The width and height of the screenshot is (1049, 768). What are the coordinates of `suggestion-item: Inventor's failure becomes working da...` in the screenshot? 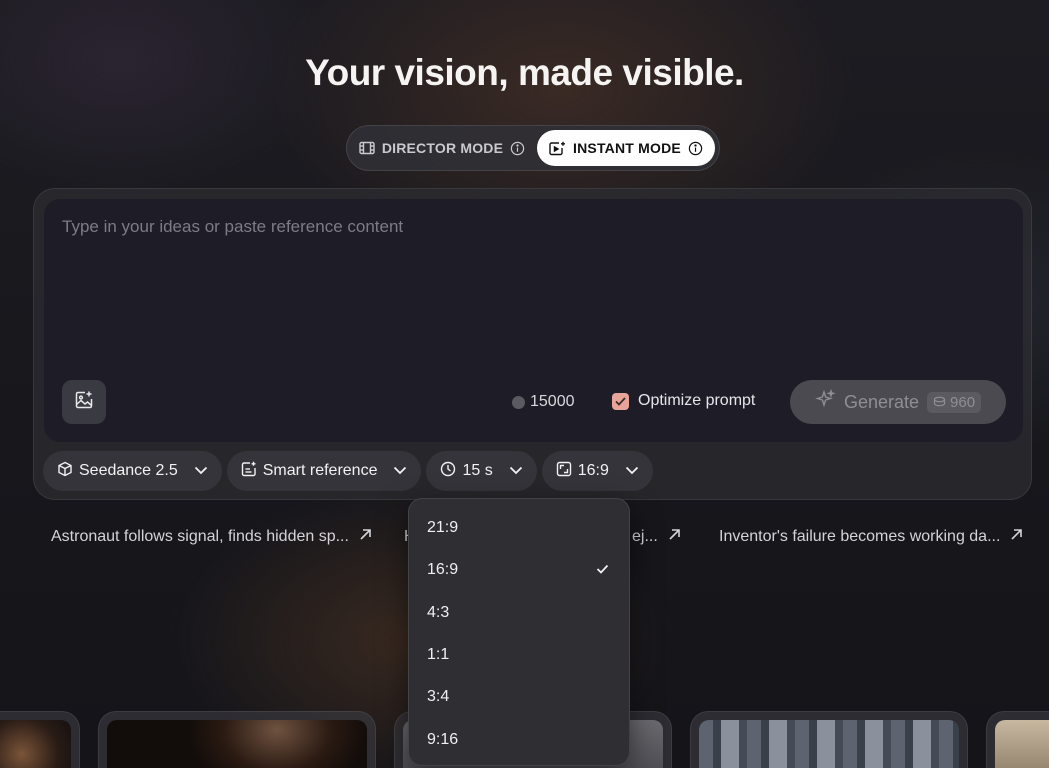 It's located at (871, 537).